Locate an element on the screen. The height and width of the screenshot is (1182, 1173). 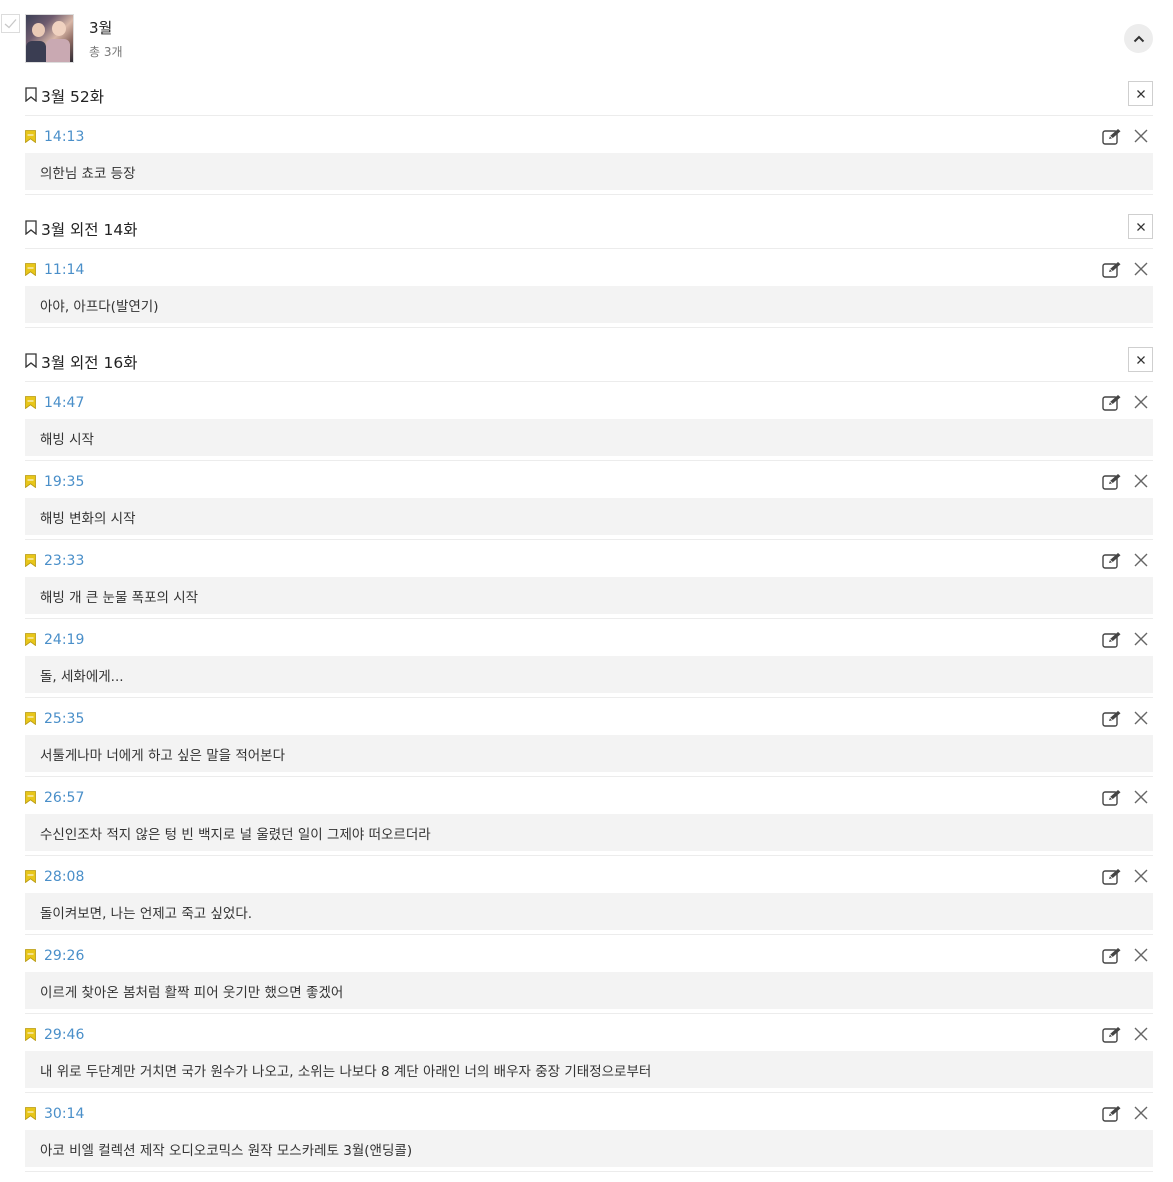
bookmark-note: 아코 비엘 컬렉션 제작 오디오코믹스 원작 모스카레토 3월(앤딩콜) is located at coordinates (589, 1148).